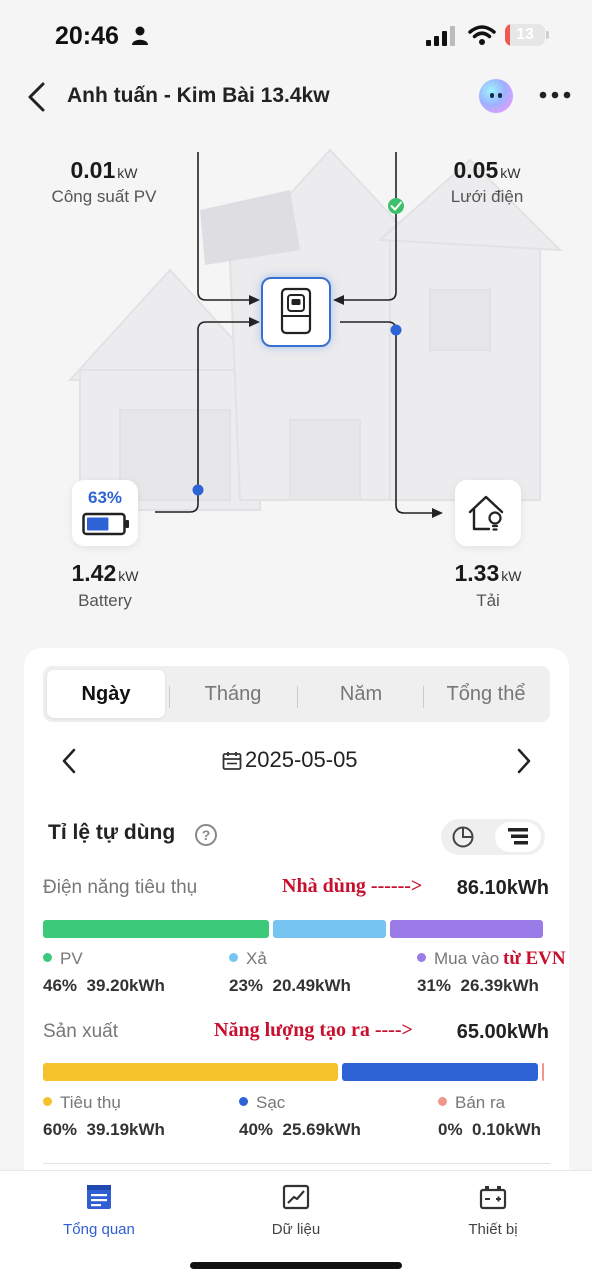 Image resolution: width=592 pixels, height=1280 pixels. Describe the element at coordinates (486, 694) in the screenshot. I see `tab-total: Tổng thể` at that location.